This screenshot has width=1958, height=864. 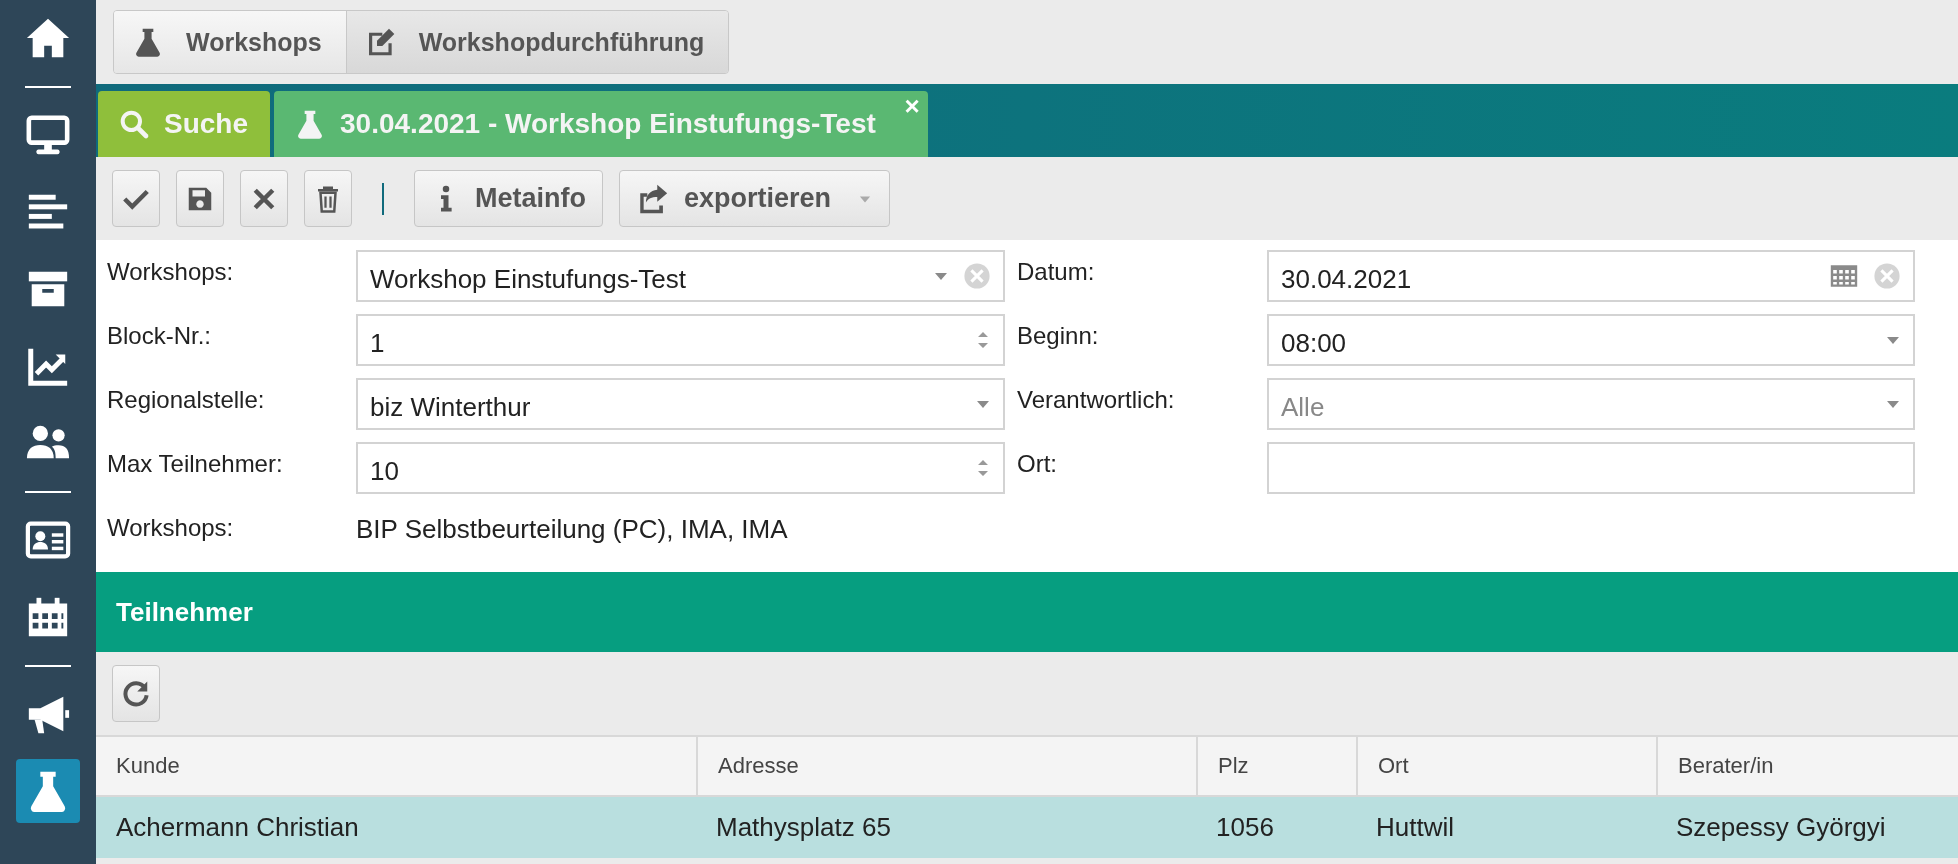 What do you see at coordinates (186, 400) in the screenshot?
I see `field-label: Regionalstelle:` at bounding box center [186, 400].